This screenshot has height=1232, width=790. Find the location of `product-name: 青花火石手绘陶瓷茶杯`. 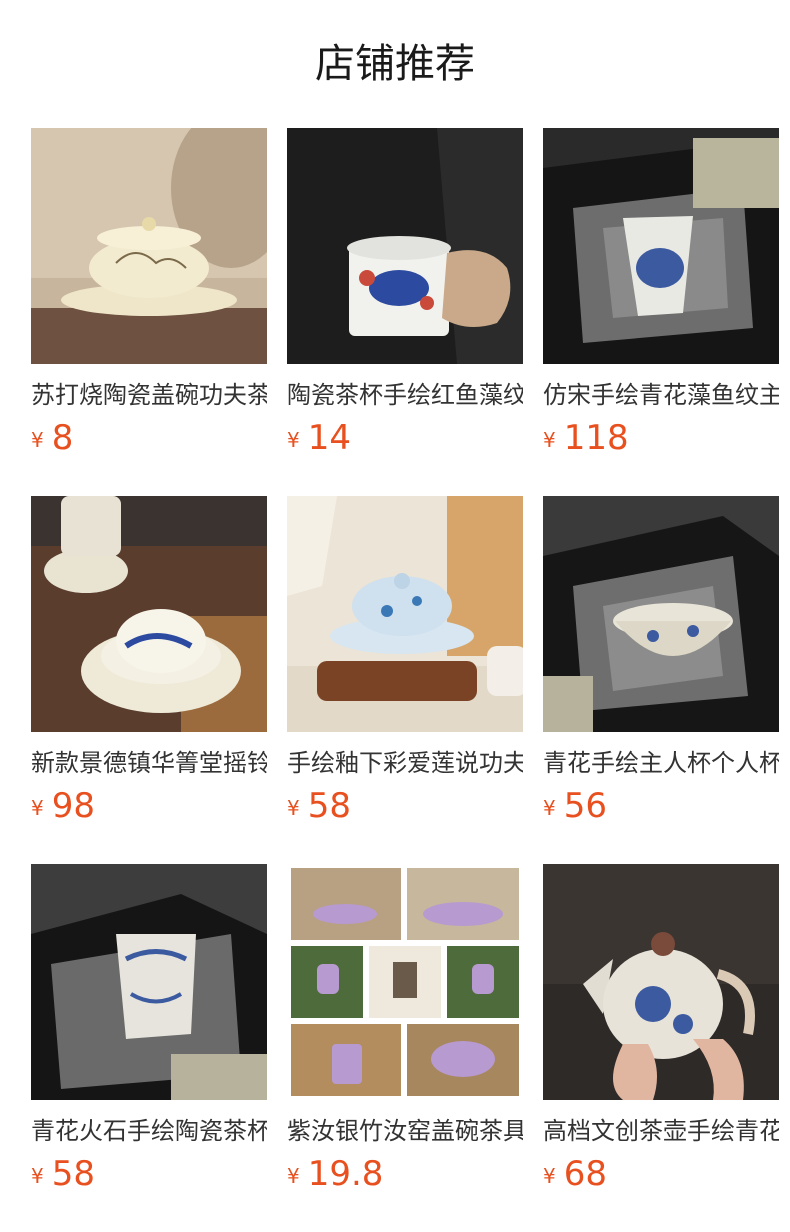

product-name: 青花火石手绘陶瓷茶杯 is located at coordinates (149, 1131).